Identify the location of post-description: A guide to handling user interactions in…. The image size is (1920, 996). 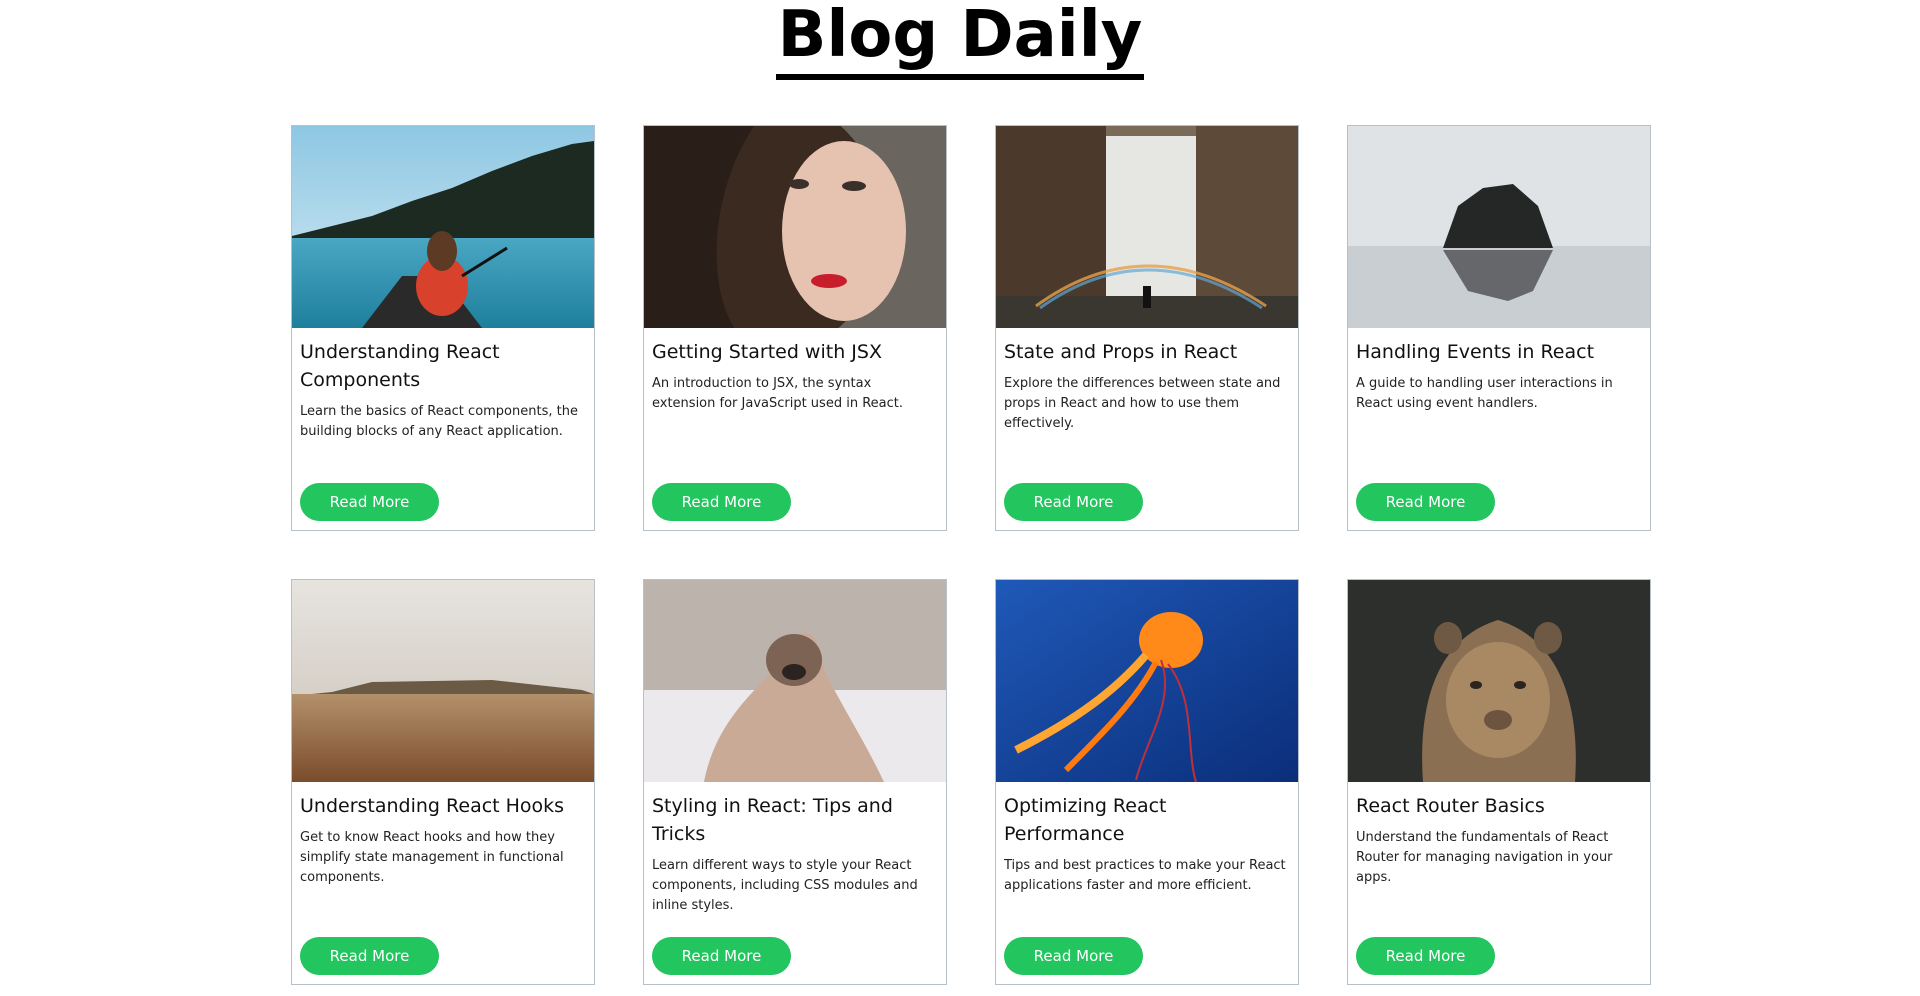
(1484, 393).